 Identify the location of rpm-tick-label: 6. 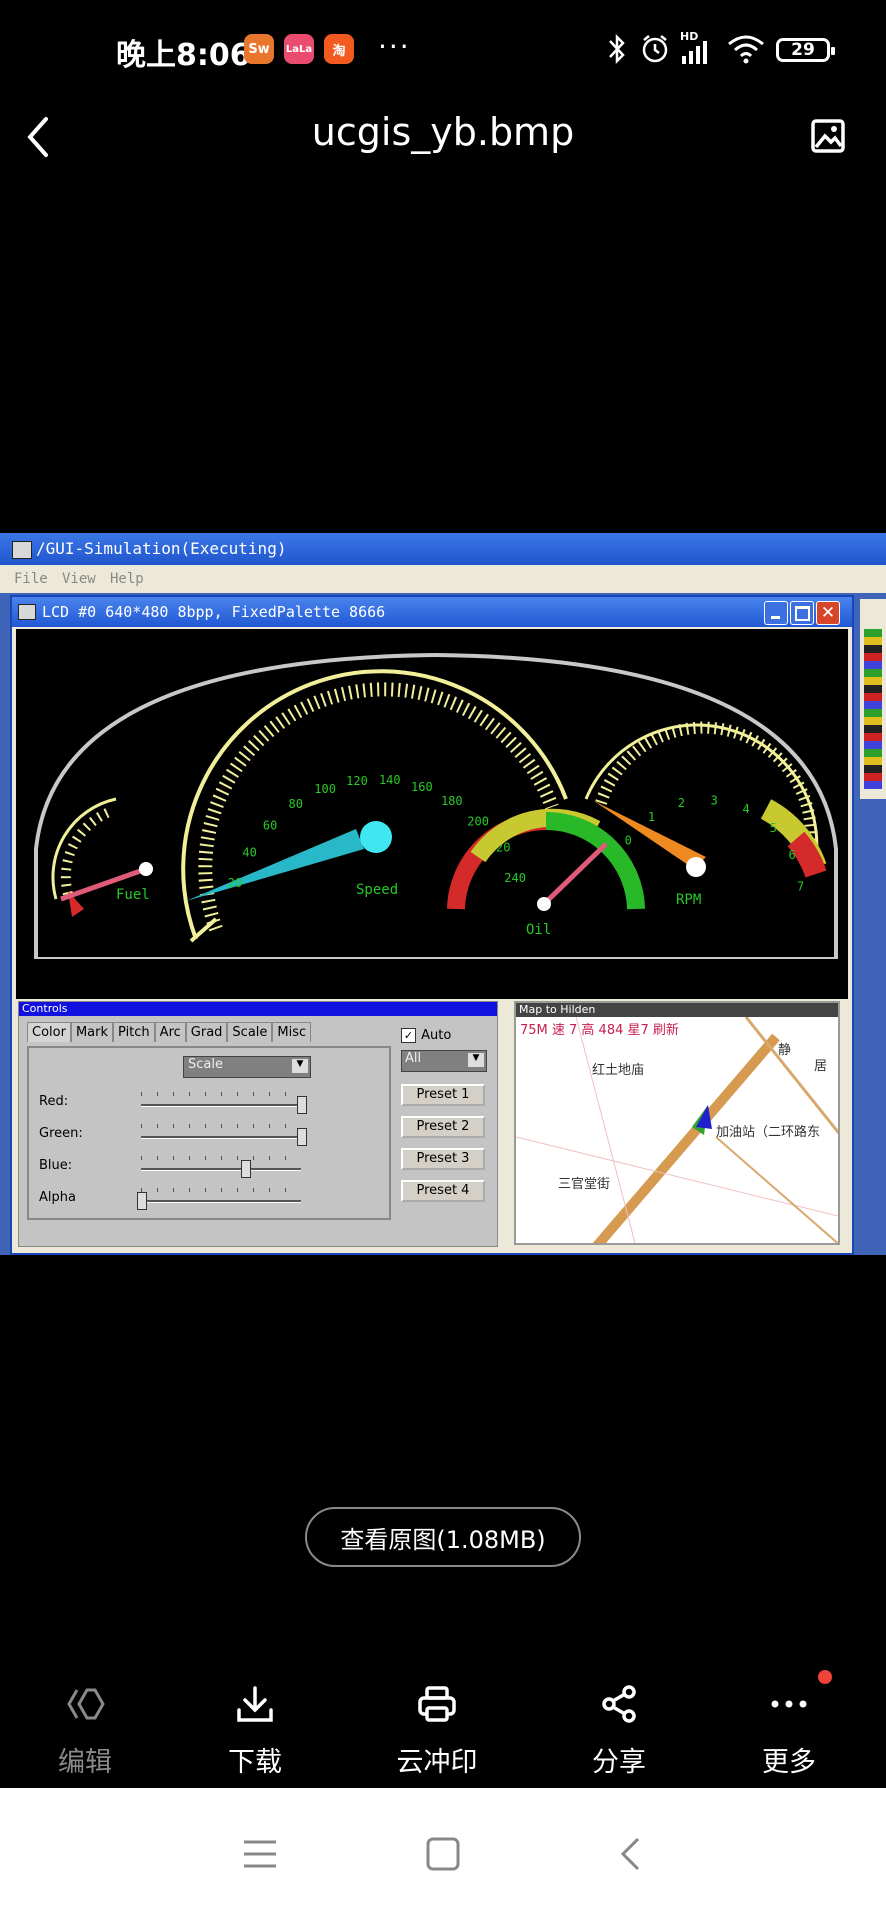
(791, 855).